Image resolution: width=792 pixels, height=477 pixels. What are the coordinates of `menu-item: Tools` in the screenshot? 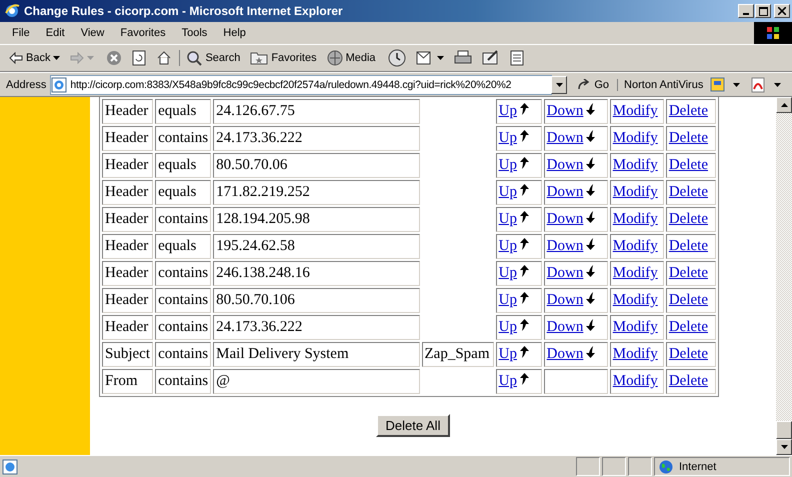 It's located at (195, 33).